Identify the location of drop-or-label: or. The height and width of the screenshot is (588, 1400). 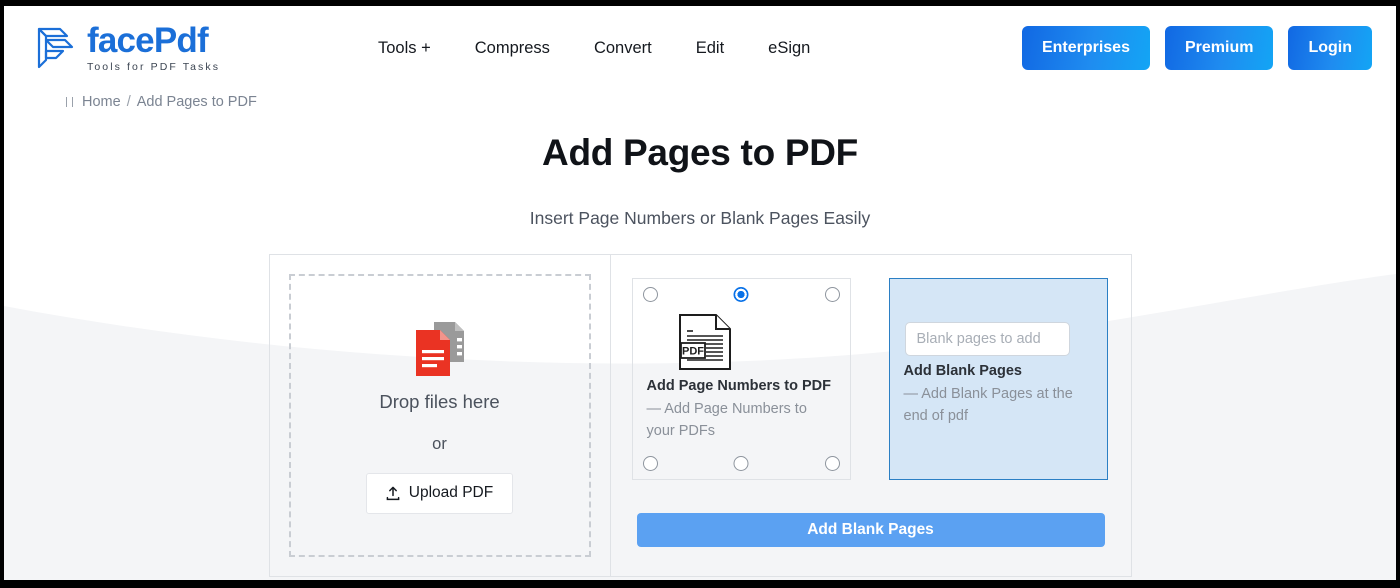
(439, 443).